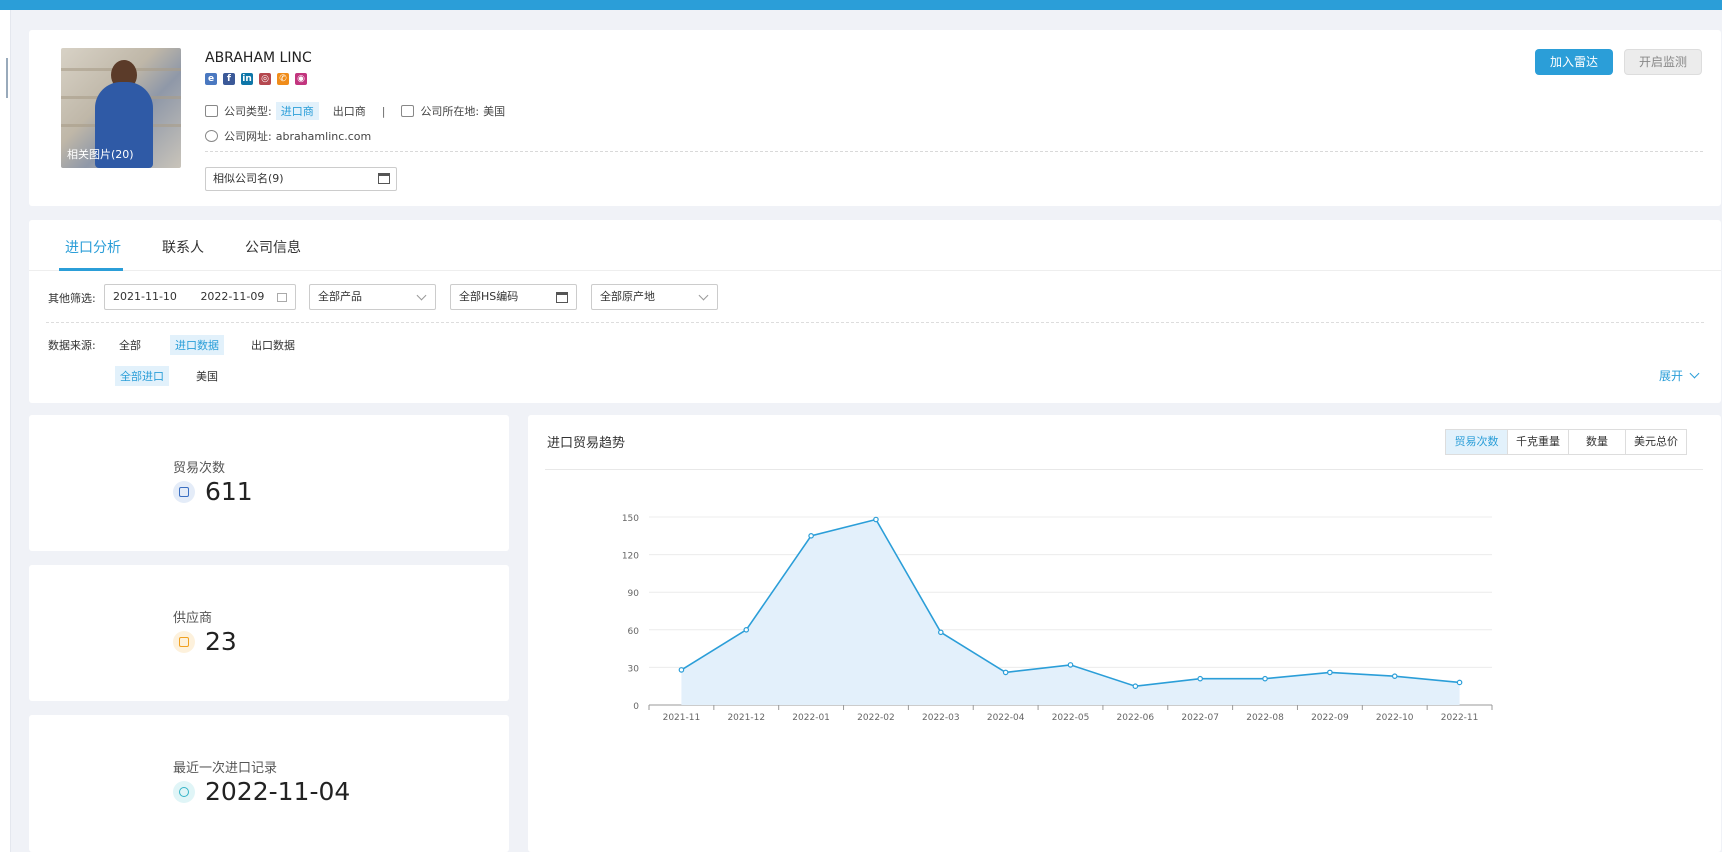 The image size is (1722, 852). I want to click on filter-divider, so click(875, 322).